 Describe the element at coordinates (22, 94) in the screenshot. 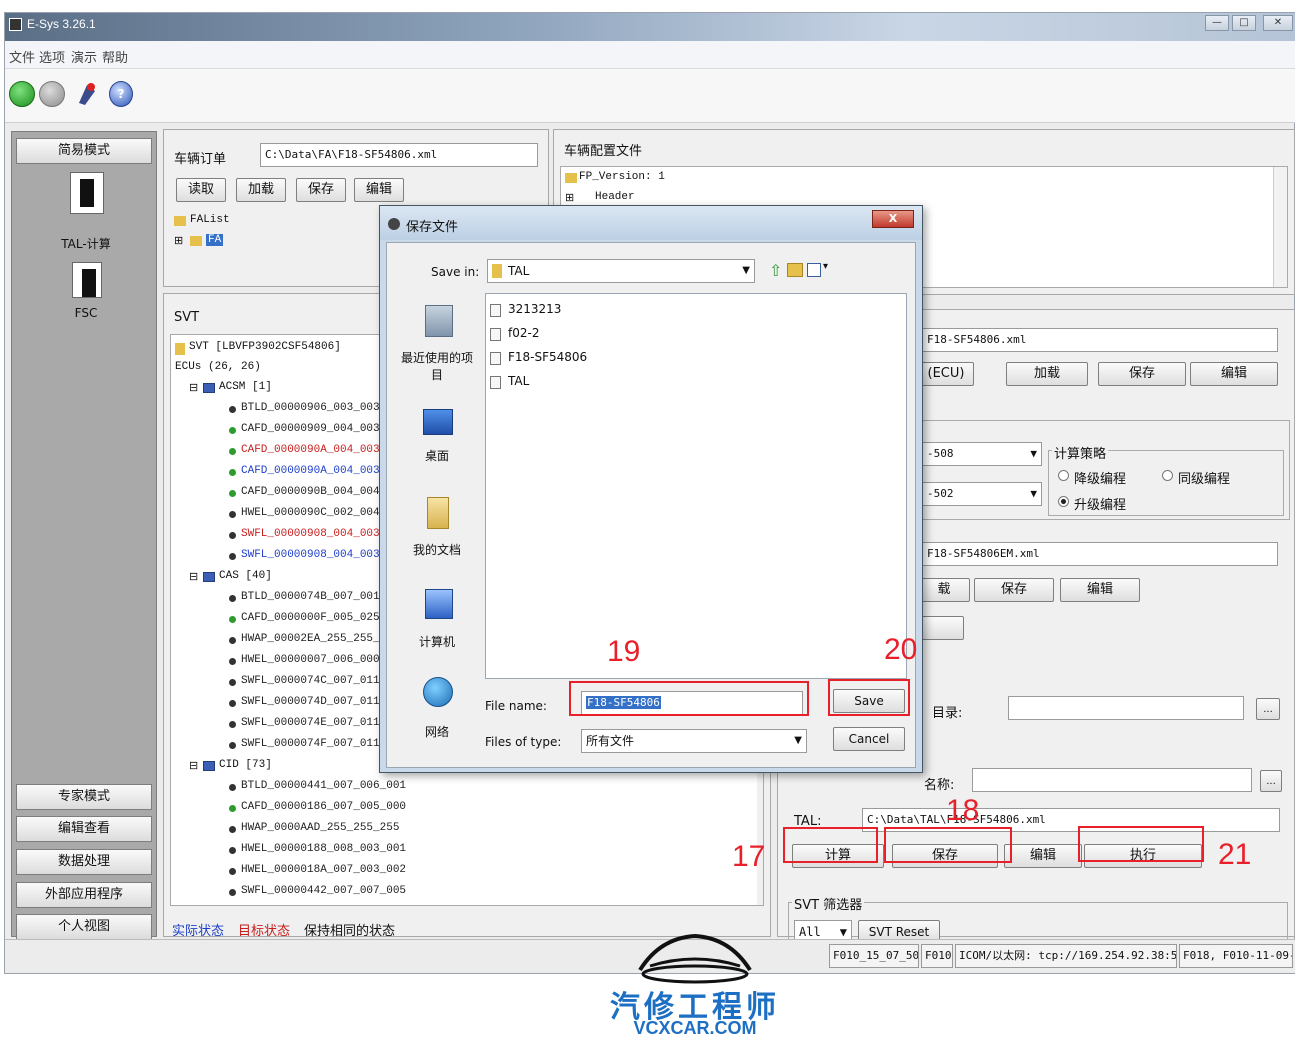

I see `back-arrow-icon` at that location.